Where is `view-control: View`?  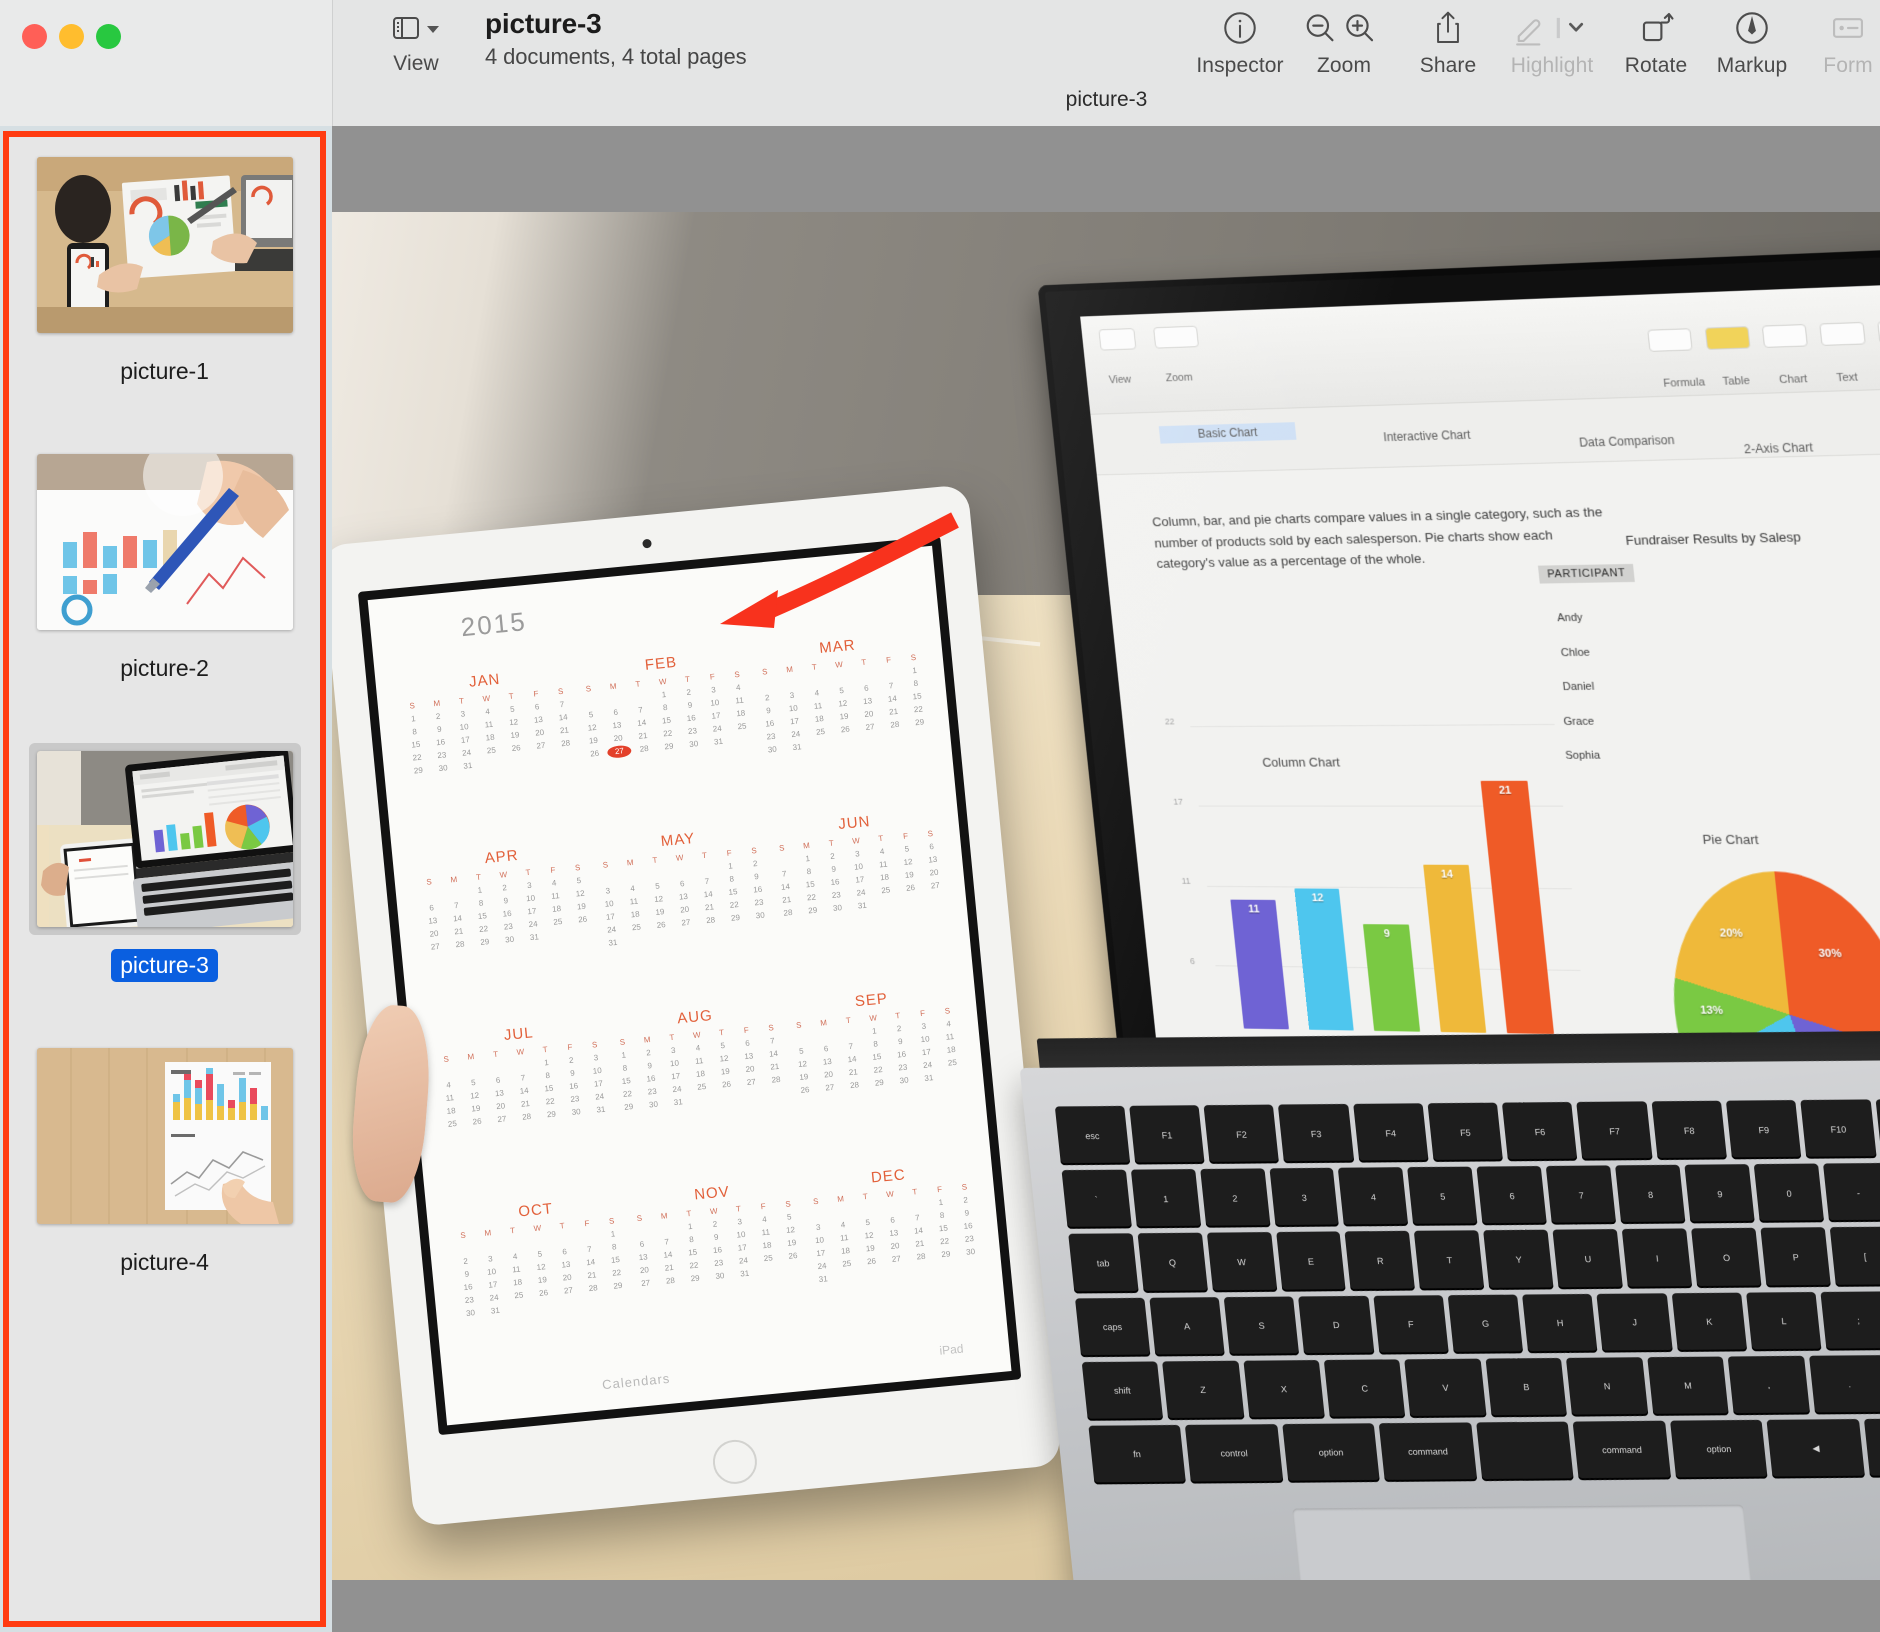 view-control: View is located at coordinates (416, 42).